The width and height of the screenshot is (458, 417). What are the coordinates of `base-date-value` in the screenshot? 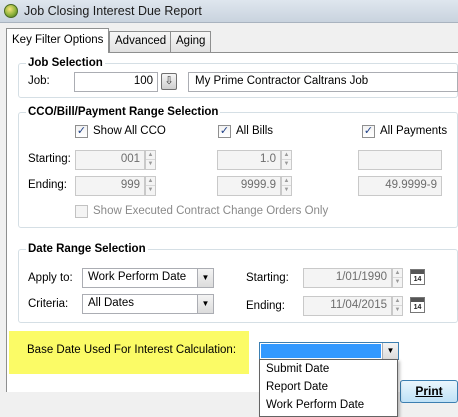 It's located at (321, 351).